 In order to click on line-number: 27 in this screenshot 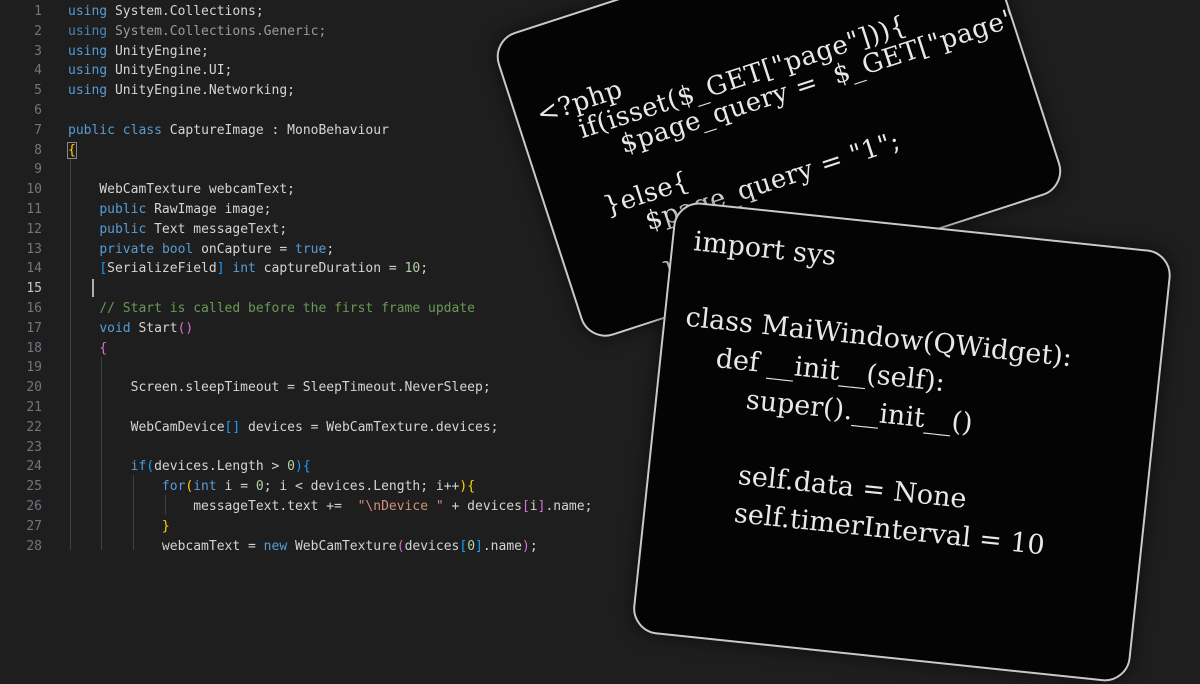, I will do `click(34, 526)`.